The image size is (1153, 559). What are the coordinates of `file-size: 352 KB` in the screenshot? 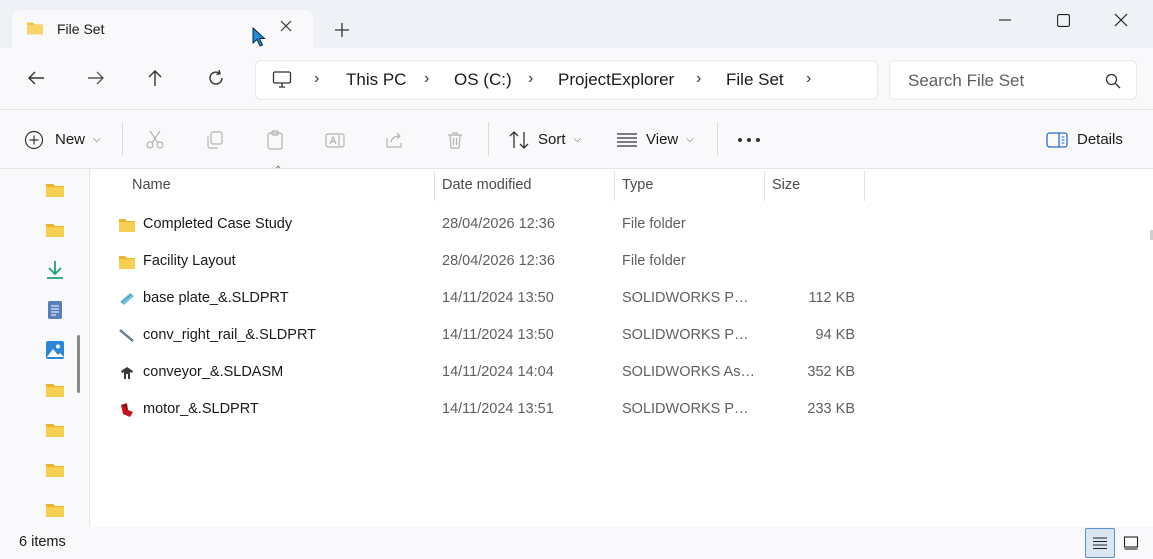 It's located at (831, 372).